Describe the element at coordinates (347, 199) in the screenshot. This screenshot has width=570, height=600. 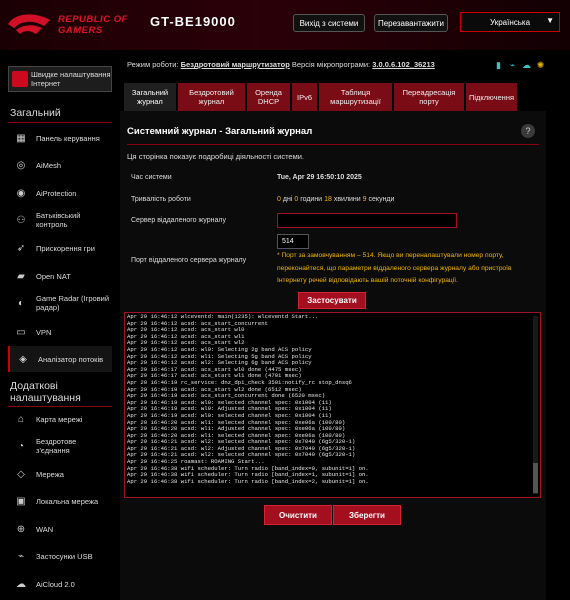
I see `uptime-minutes-word: хвилини` at that location.